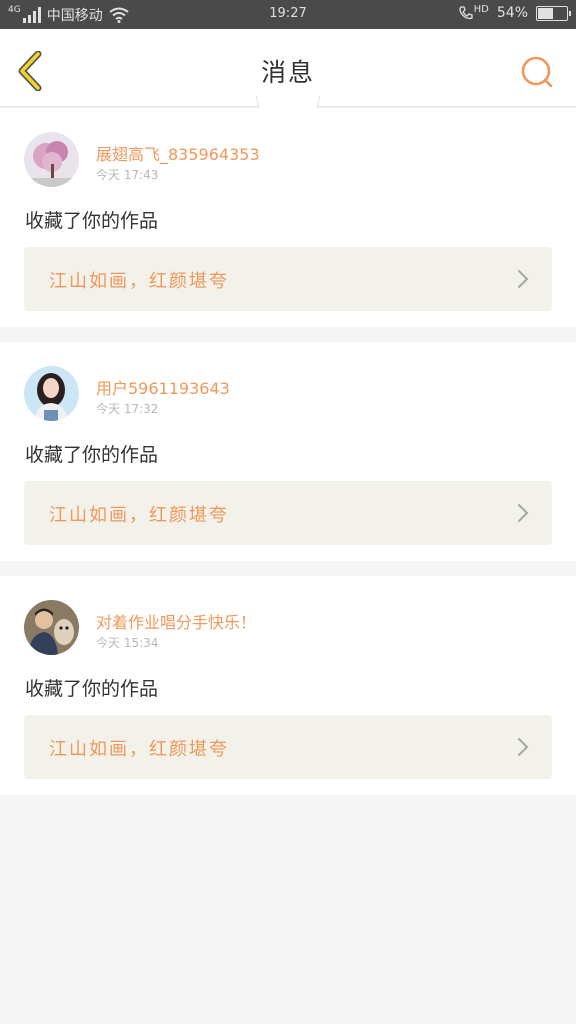 The width and height of the screenshot is (576, 1024). Describe the element at coordinates (127, 175) in the screenshot. I see `timestamp: 今天 17:43` at that location.